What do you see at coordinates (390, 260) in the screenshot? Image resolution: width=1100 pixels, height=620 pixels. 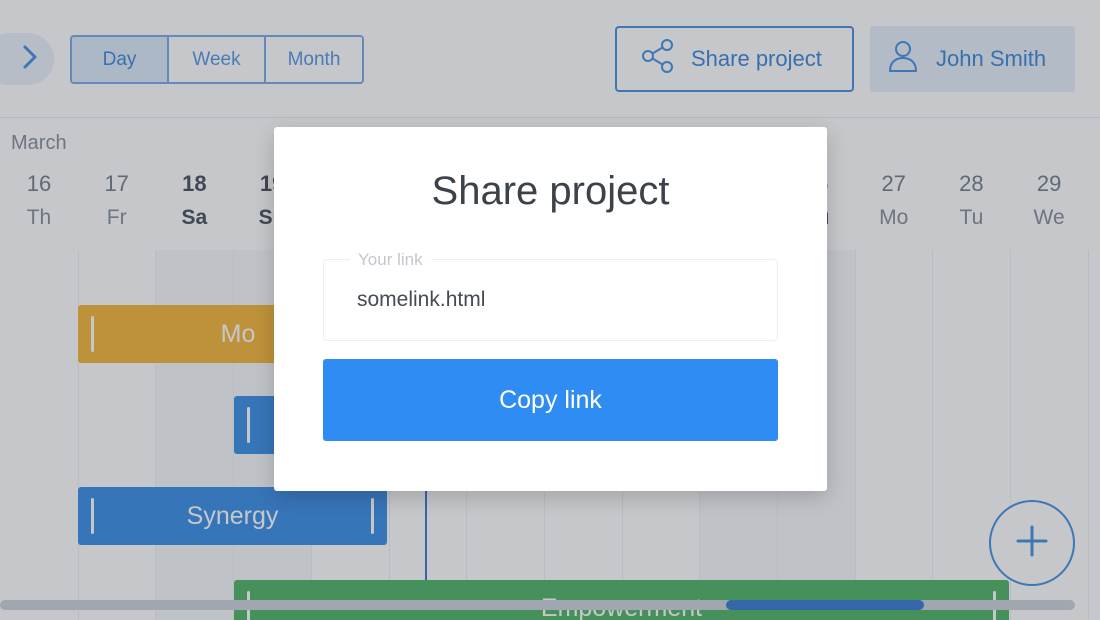 I see `link-field-label: Your link` at bounding box center [390, 260].